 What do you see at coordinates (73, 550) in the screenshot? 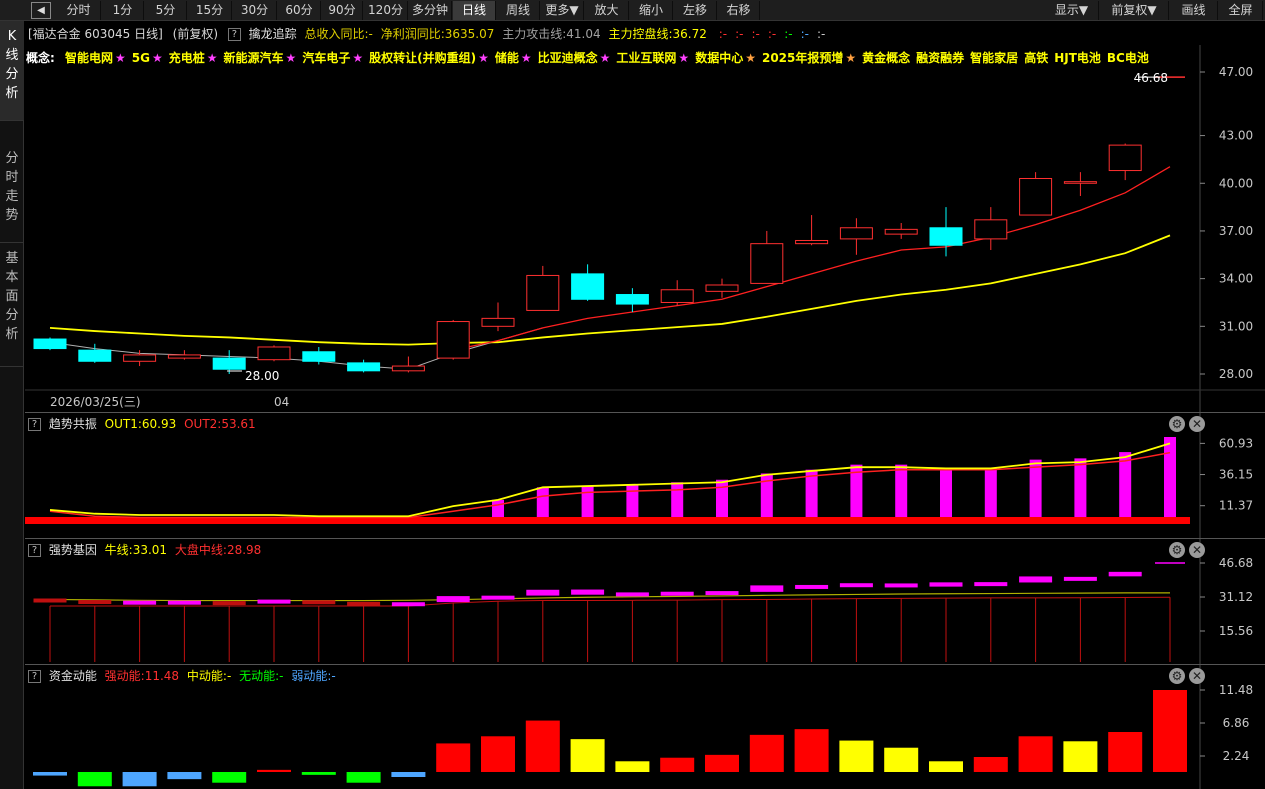
I see `panel-gene-name: 强势基因` at bounding box center [73, 550].